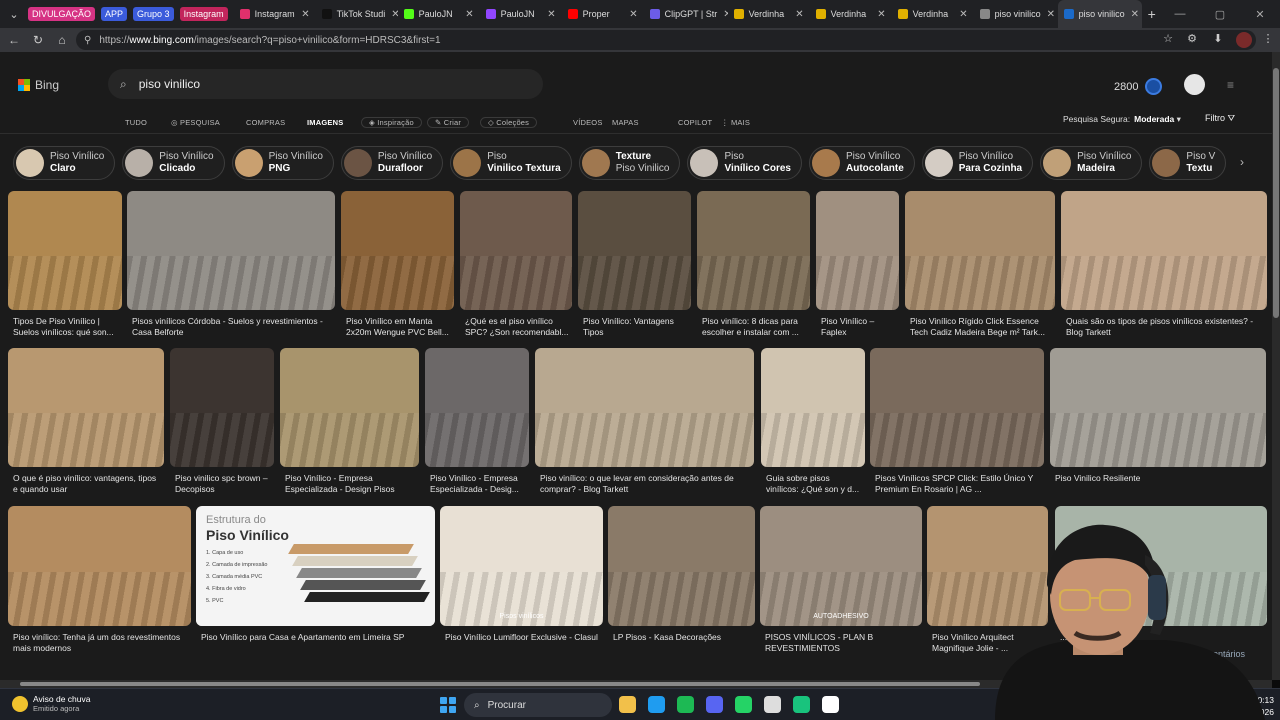  Describe the element at coordinates (62, 40) in the screenshot. I see `home-icon: ⌂` at that location.